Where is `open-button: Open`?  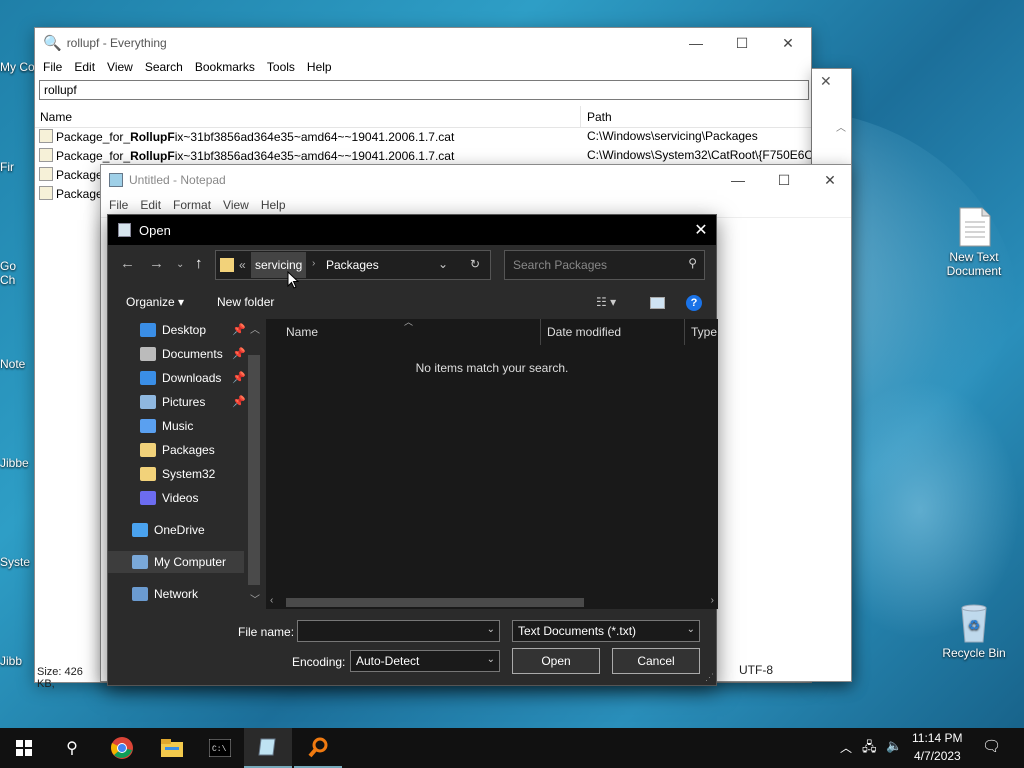 open-button: Open is located at coordinates (556, 661).